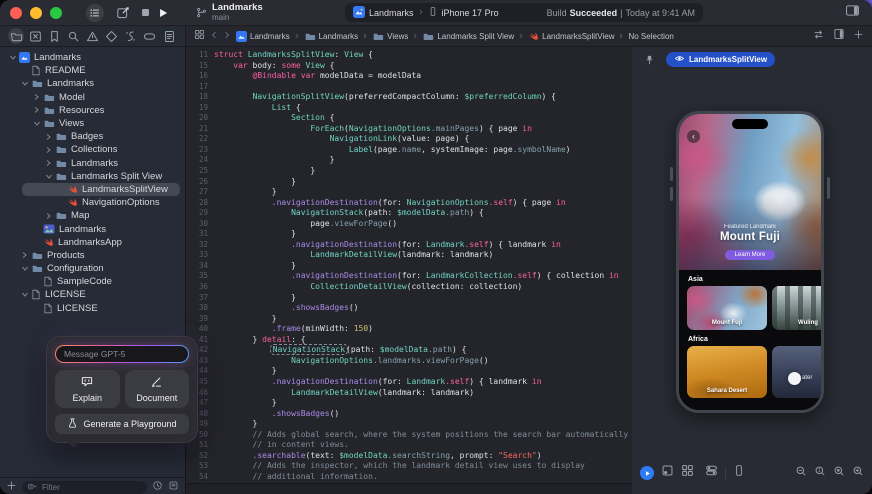 This screenshot has width=872, height=494. What do you see at coordinates (200, 477) in the screenshot?
I see `line-number: 54` at bounding box center [200, 477].